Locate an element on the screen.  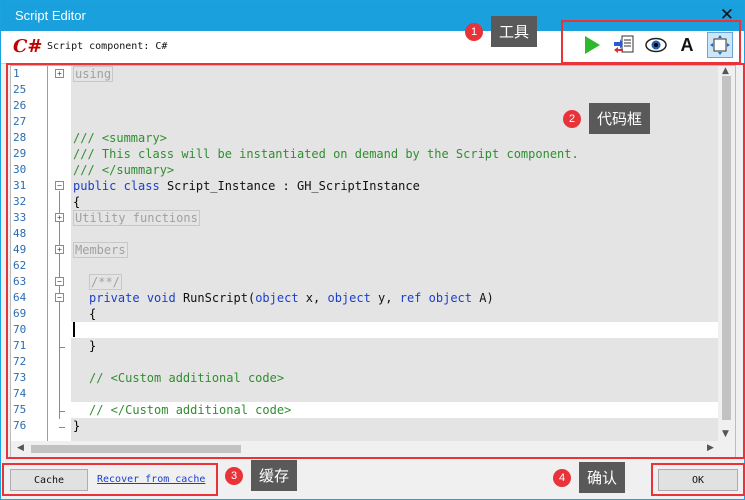
eye-icon is located at coordinates (656, 45).